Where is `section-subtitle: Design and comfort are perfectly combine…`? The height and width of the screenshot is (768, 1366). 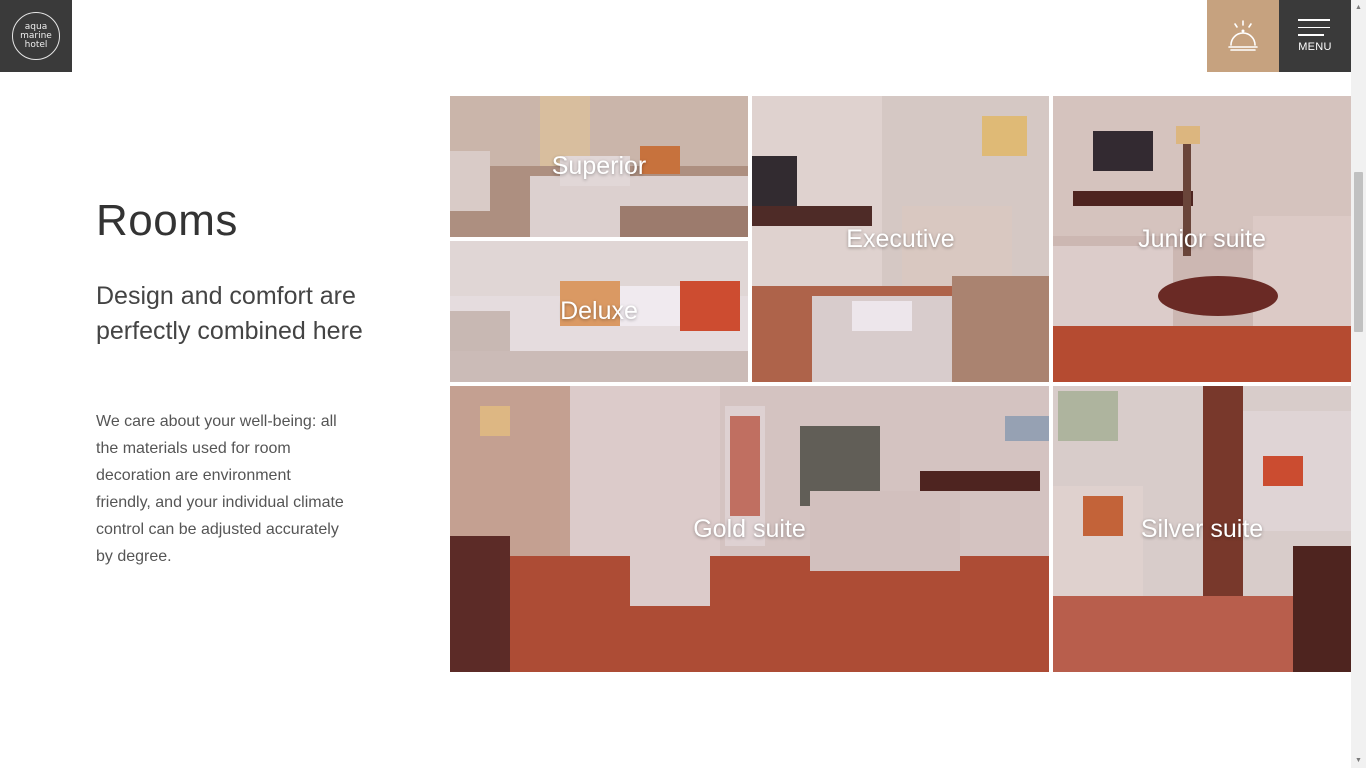 section-subtitle: Design and comfort are perfectly combine… is located at coordinates (229, 313).